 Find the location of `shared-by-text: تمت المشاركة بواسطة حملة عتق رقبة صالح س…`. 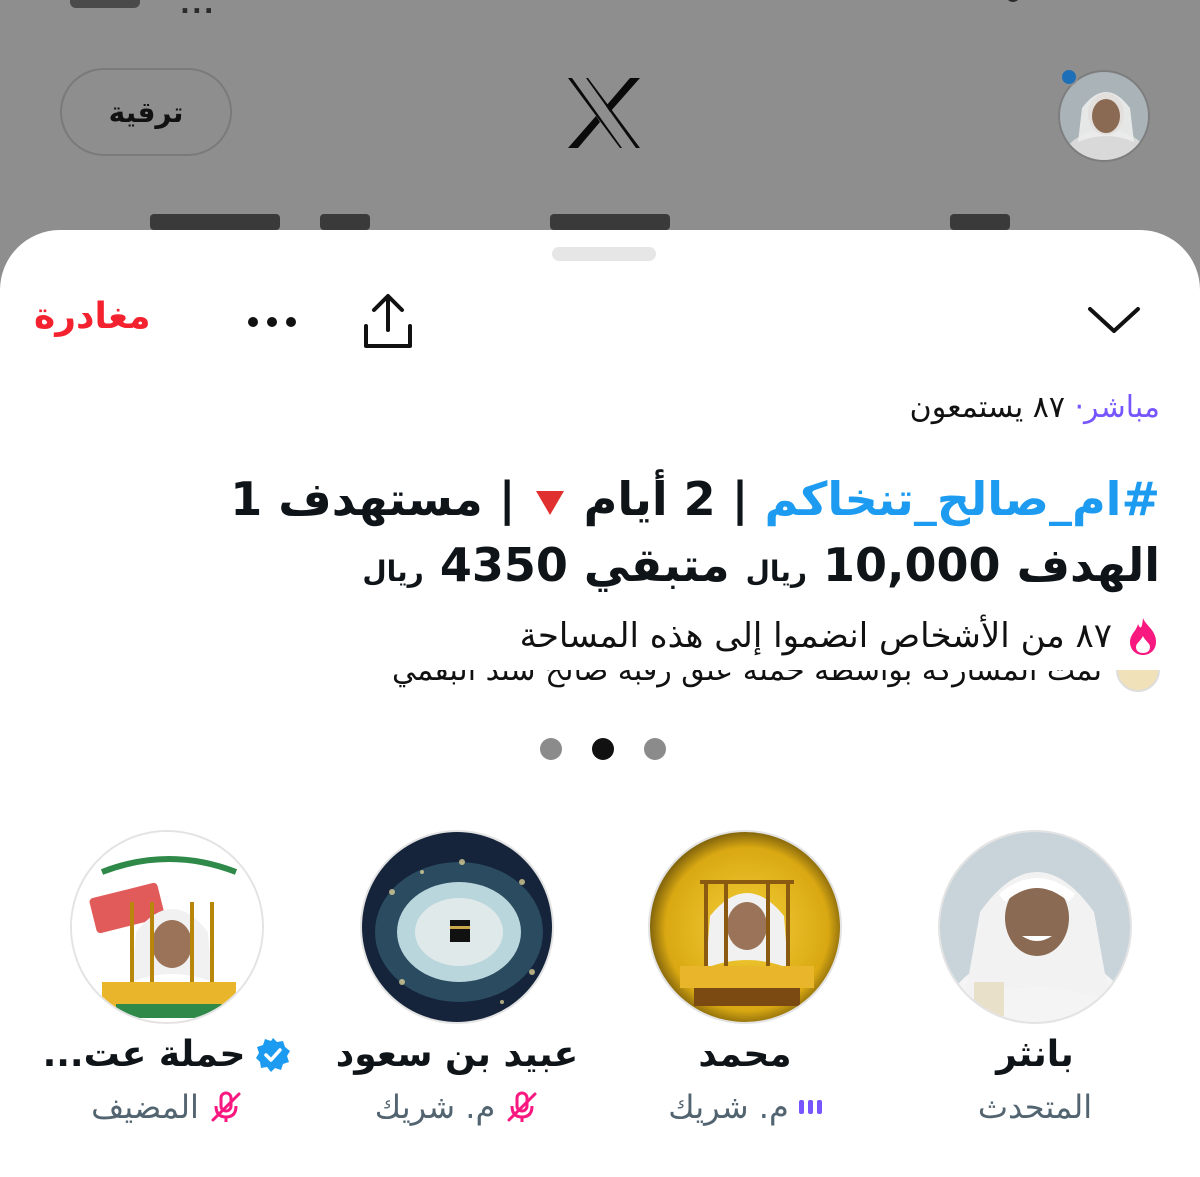

shared-by-text: تمت المشاركة بواسطة حملة عتق رقبة صالح س… is located at coordinates (747, 679).